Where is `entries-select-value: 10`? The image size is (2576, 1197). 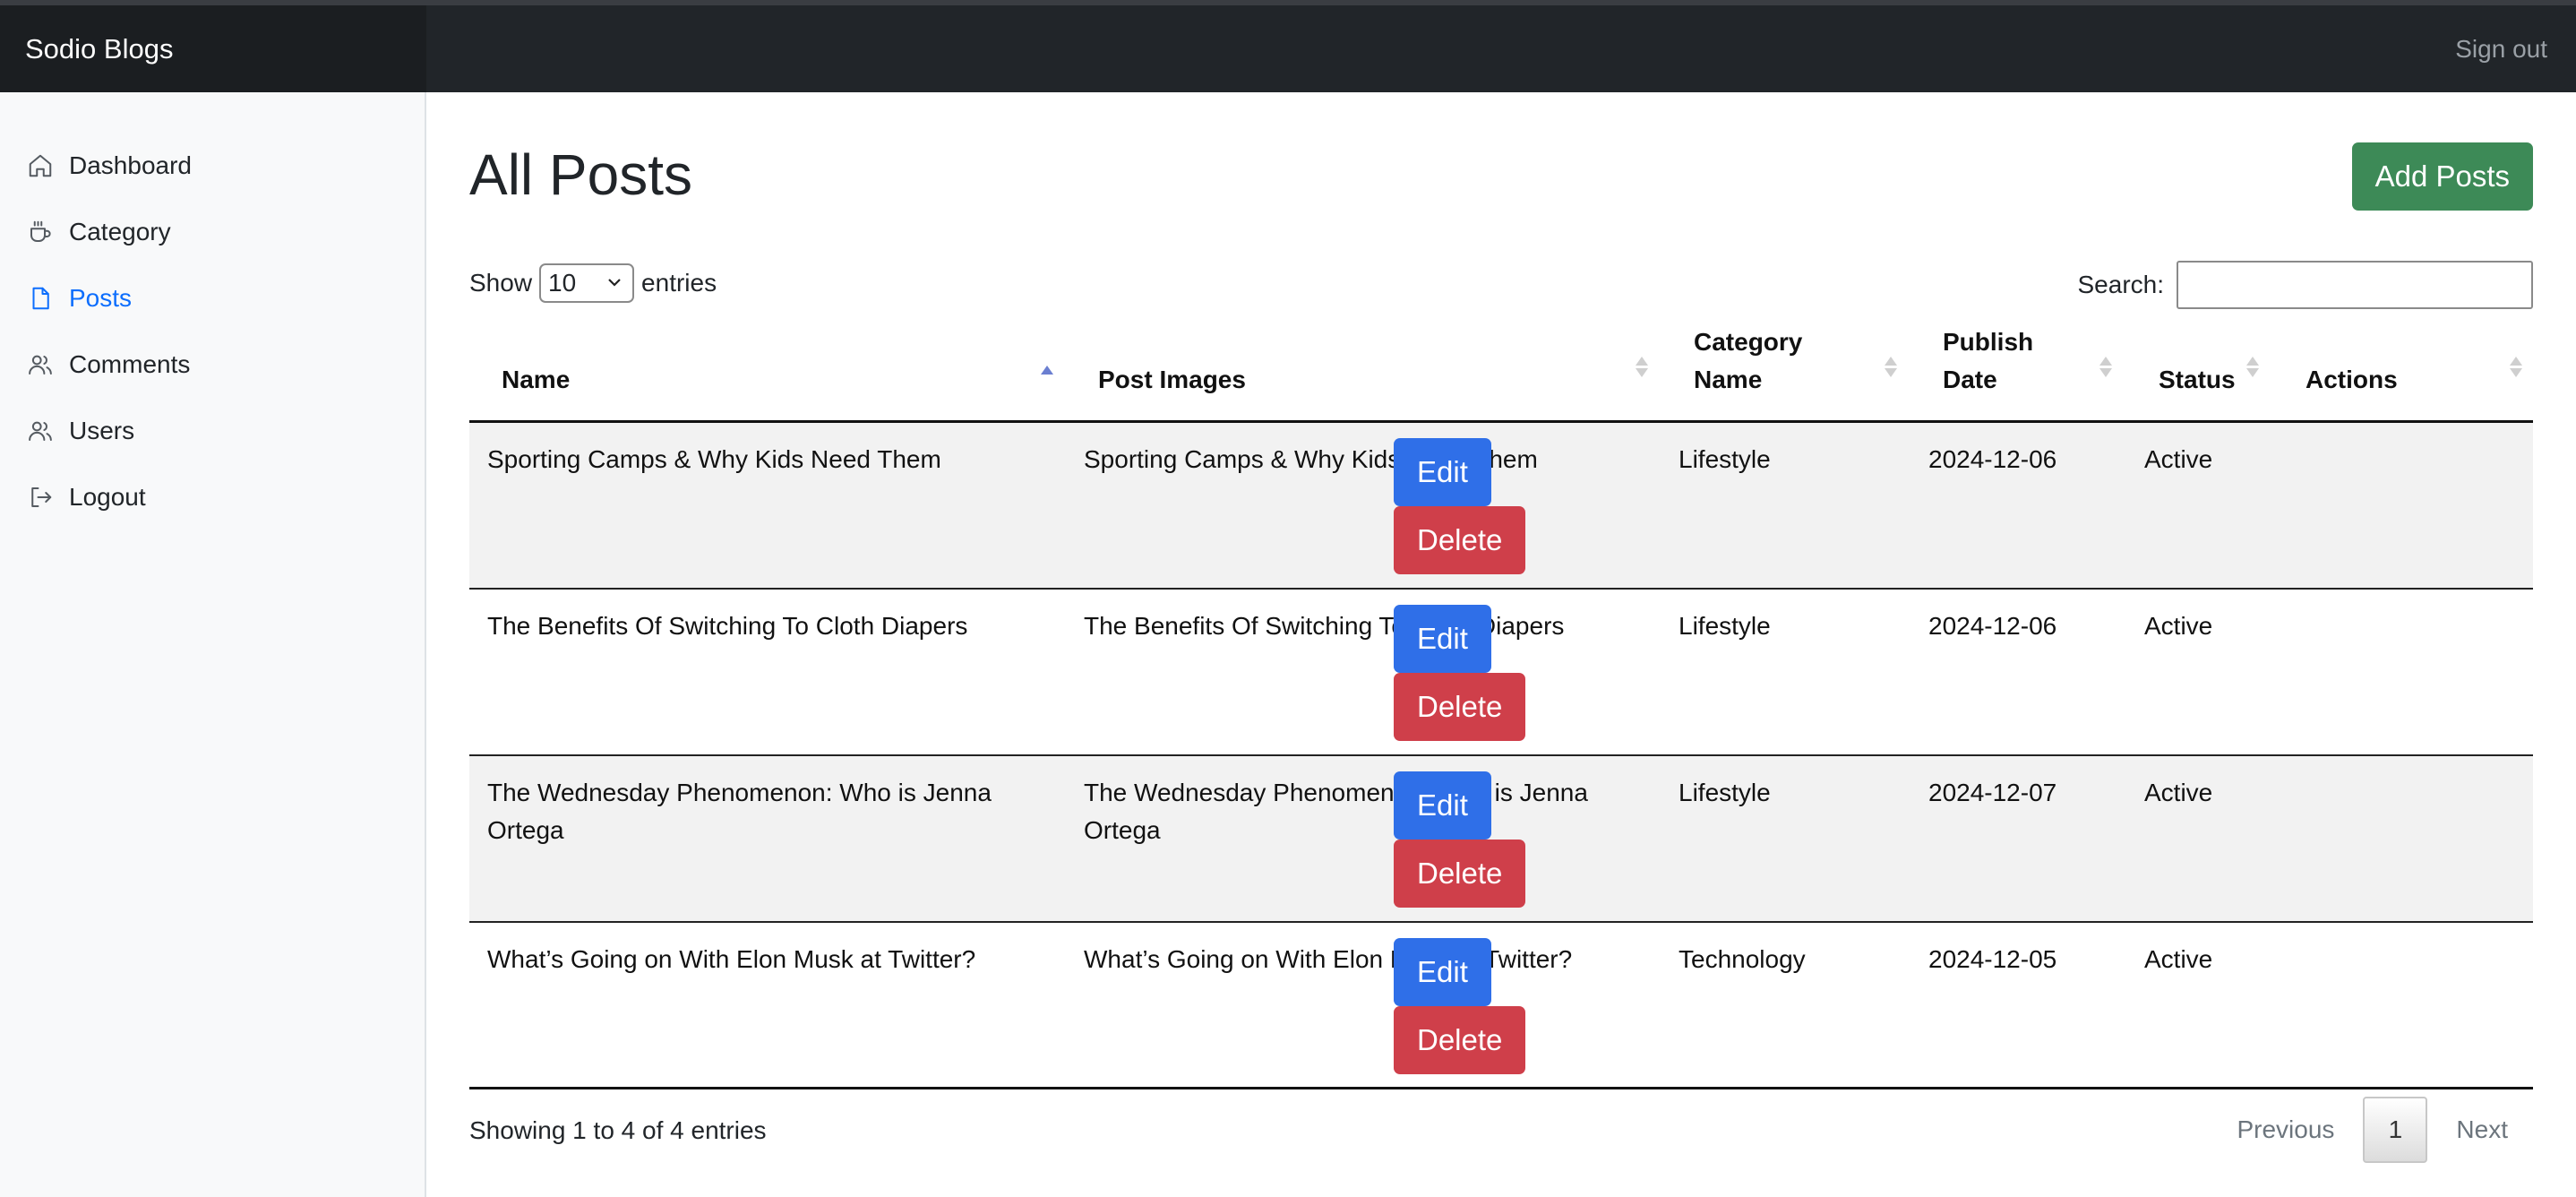 entries-select-value: 10 is located at coordinates (562, 283).